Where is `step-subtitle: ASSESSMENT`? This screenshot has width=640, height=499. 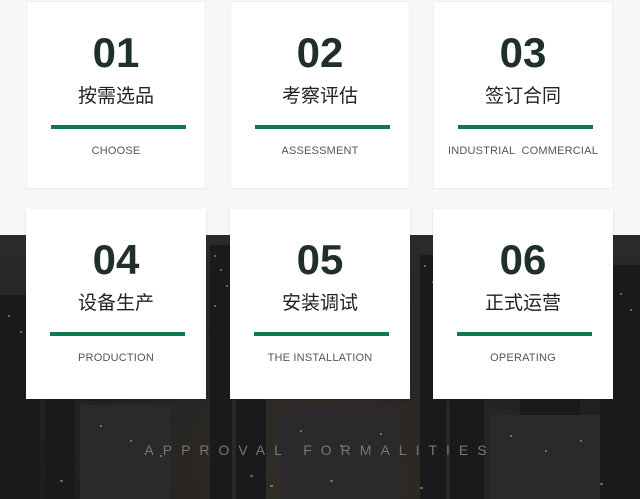 step-subtitle: ASSESSMENT is located at coordinates (320, 151).